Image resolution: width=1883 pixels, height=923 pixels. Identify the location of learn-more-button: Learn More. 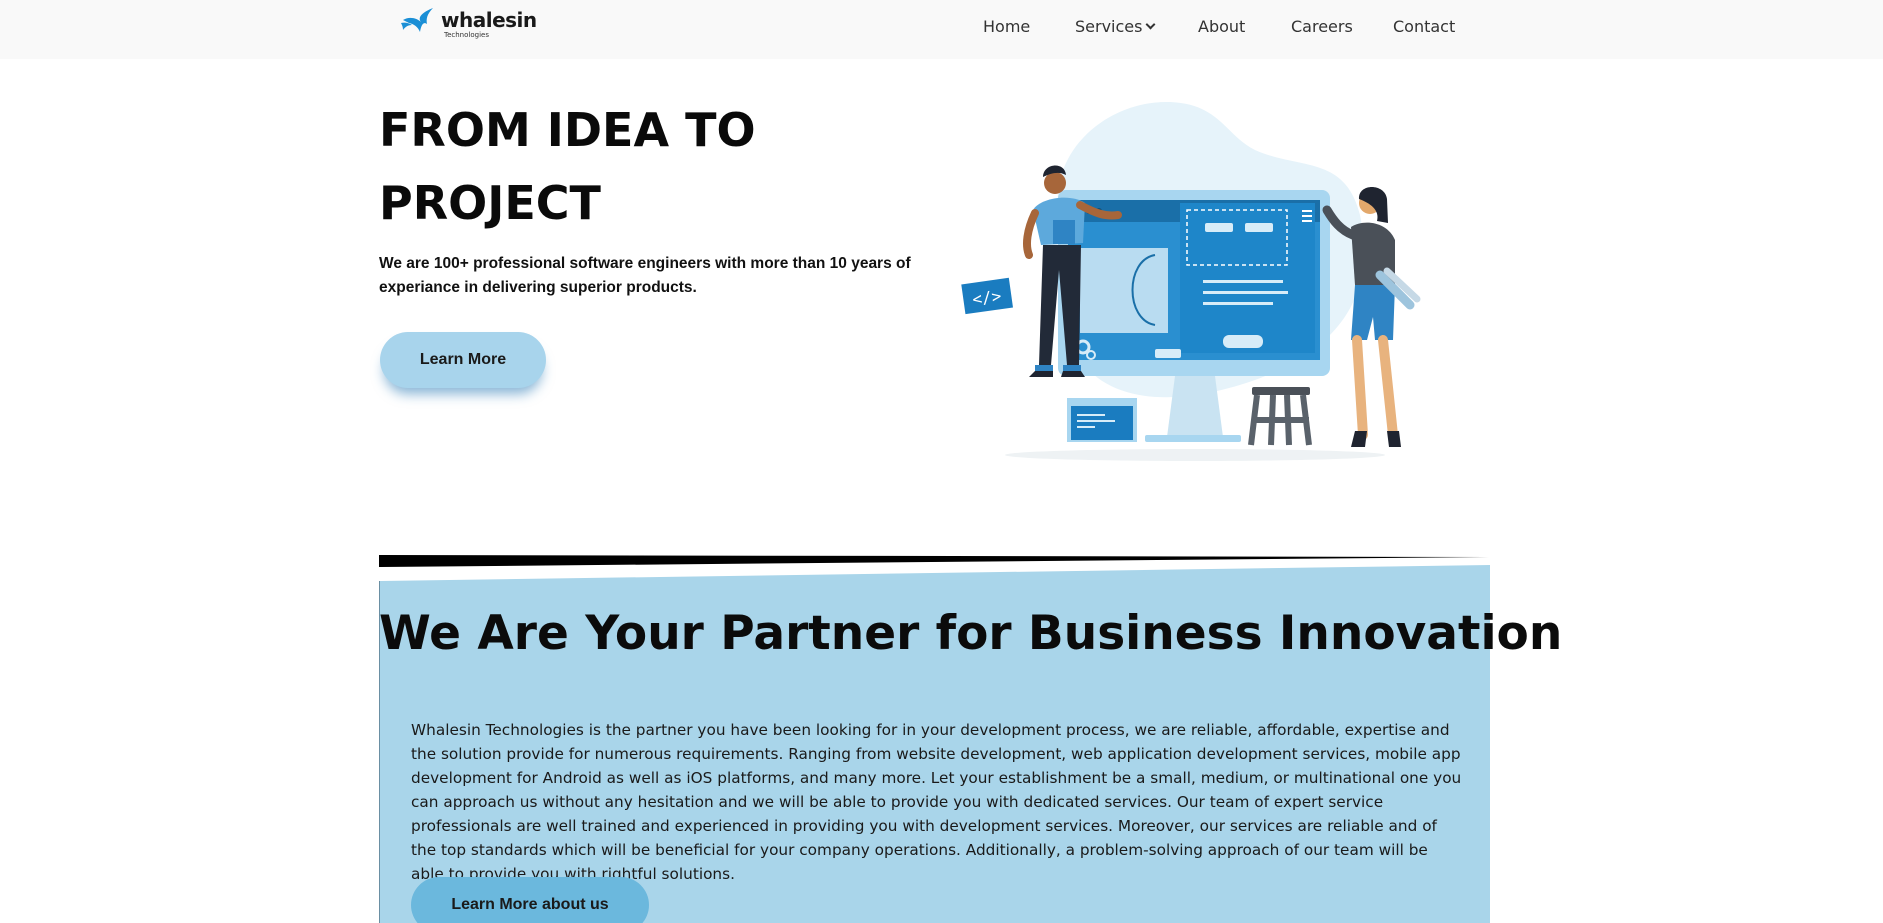
(463, 360).